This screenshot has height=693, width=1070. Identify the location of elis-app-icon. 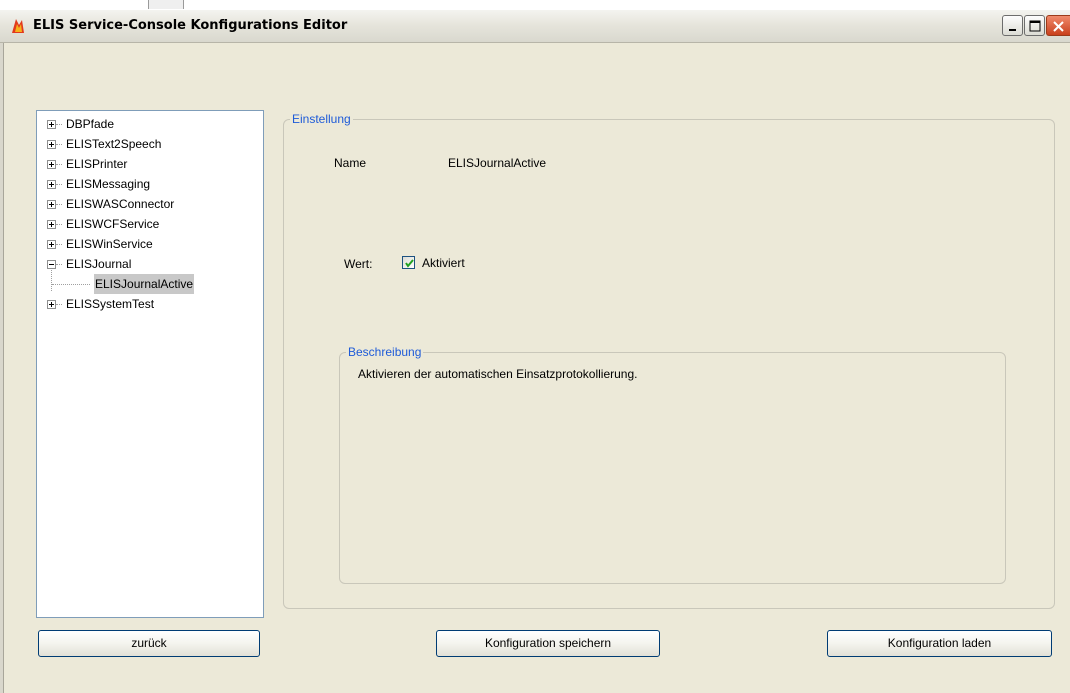
(18, 26).